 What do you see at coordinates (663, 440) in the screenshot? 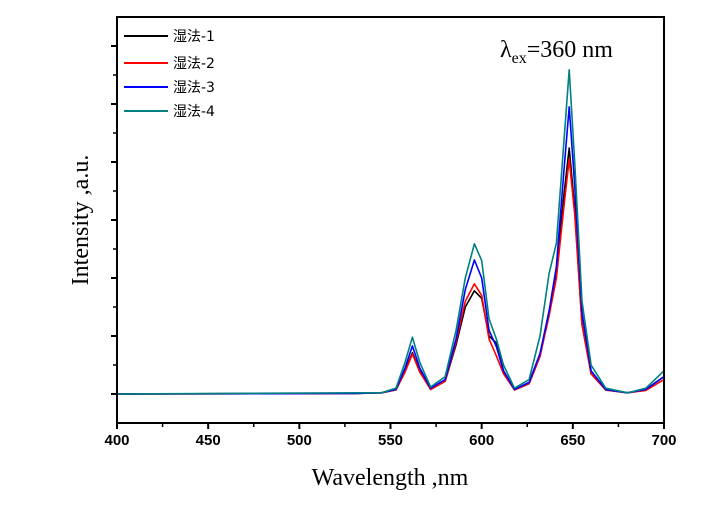
I see `x-tick-label: 700` at bounding box center [663, 440].